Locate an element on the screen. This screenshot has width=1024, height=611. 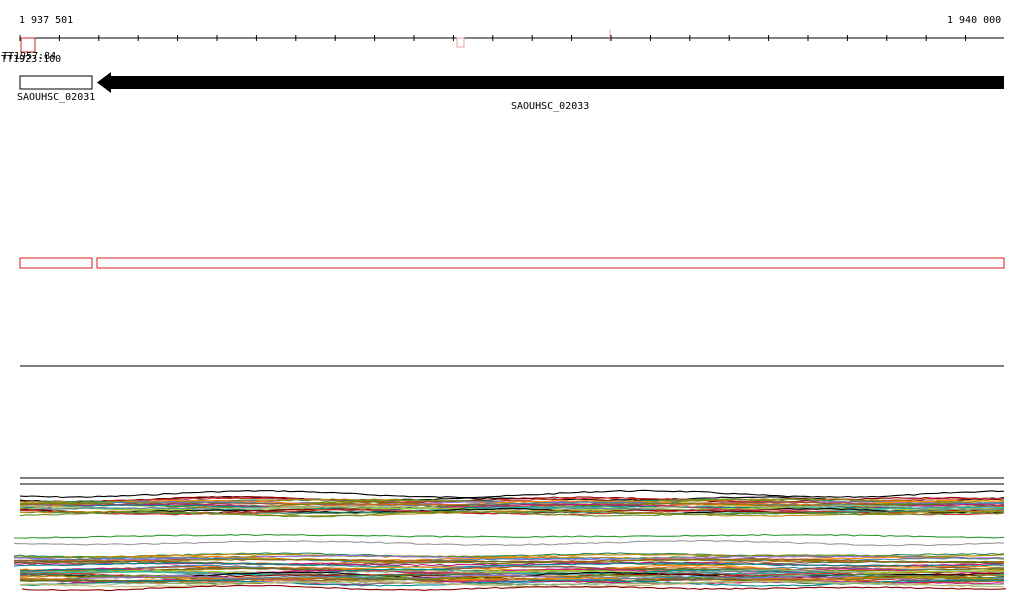
tss-label-b: TT1923:100 is located at coordinates (31, 59).